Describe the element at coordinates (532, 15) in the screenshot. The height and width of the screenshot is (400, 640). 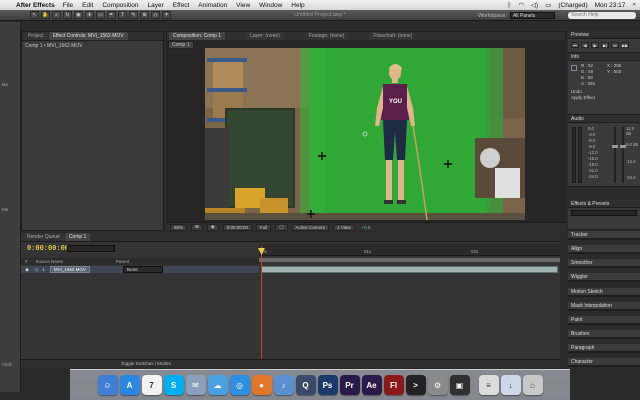
I see `workspace-select: All Panels` at that location.